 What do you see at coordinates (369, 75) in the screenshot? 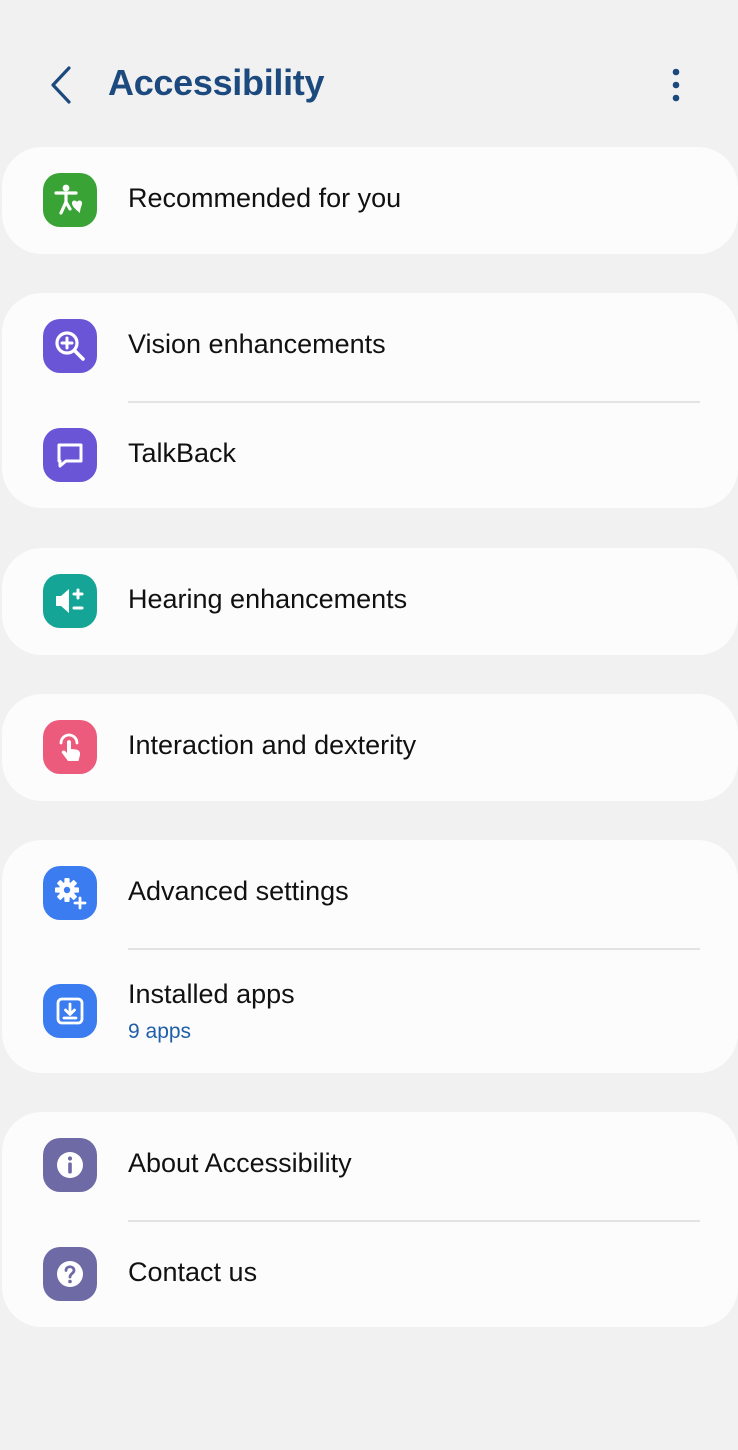
I see `app-bar: Accessibility` at bounding box center [369, 75].